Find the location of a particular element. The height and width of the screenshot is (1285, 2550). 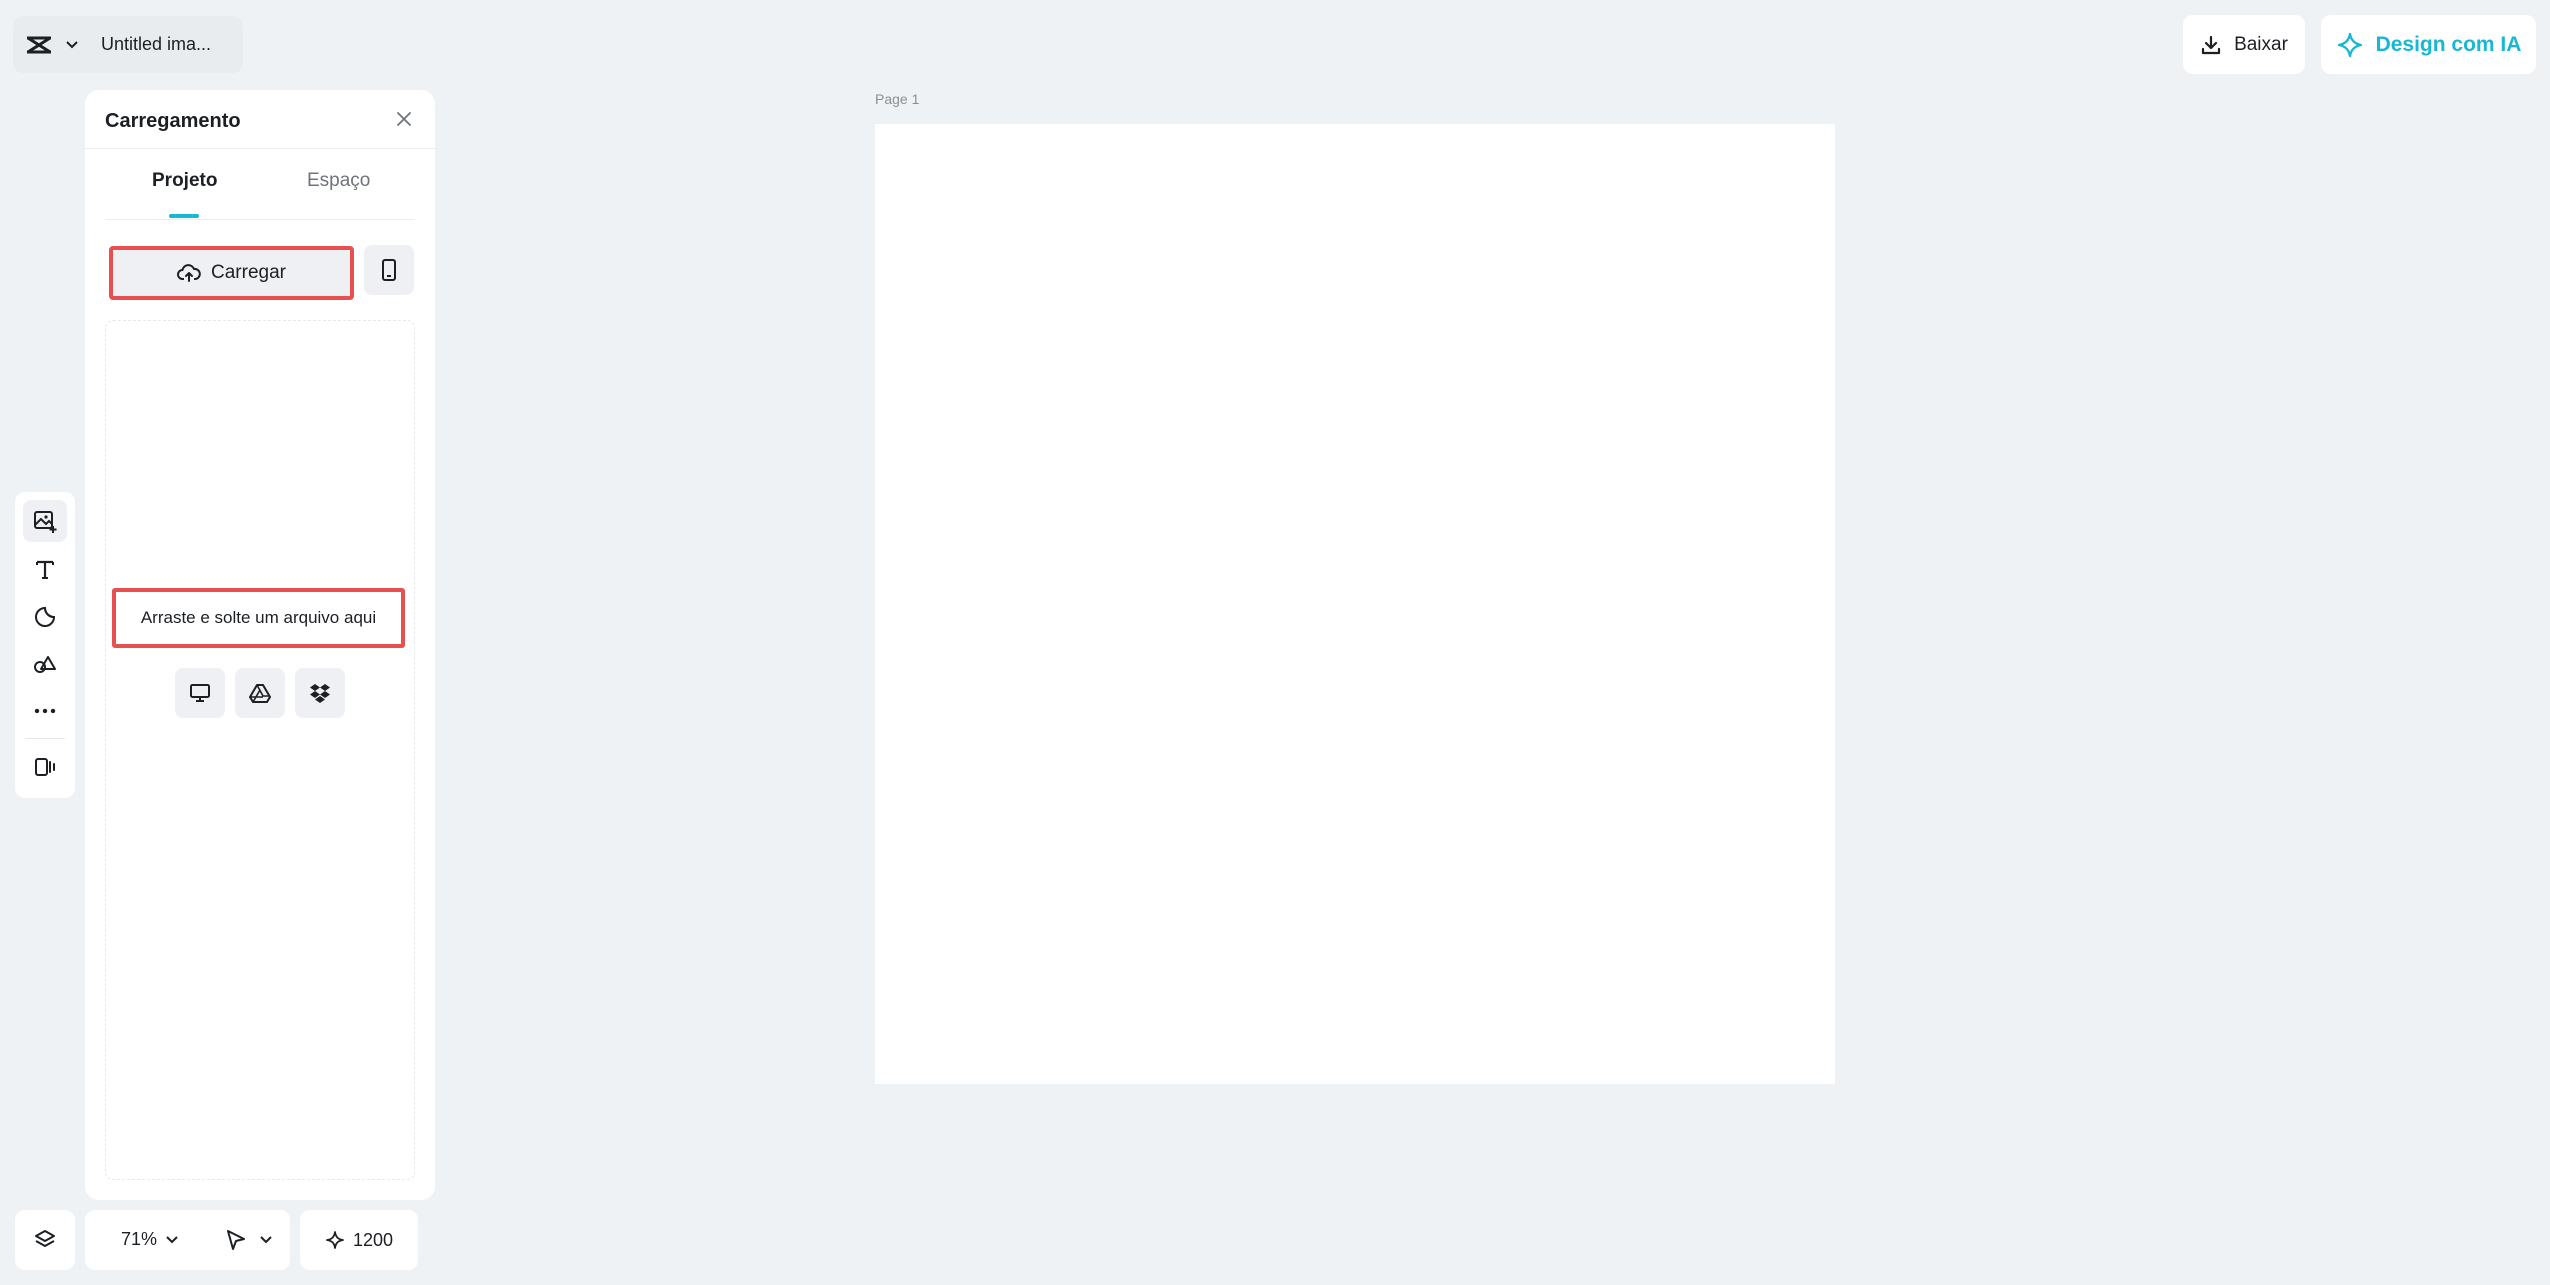

upload-image-tool is located at coordinates (45, 521).